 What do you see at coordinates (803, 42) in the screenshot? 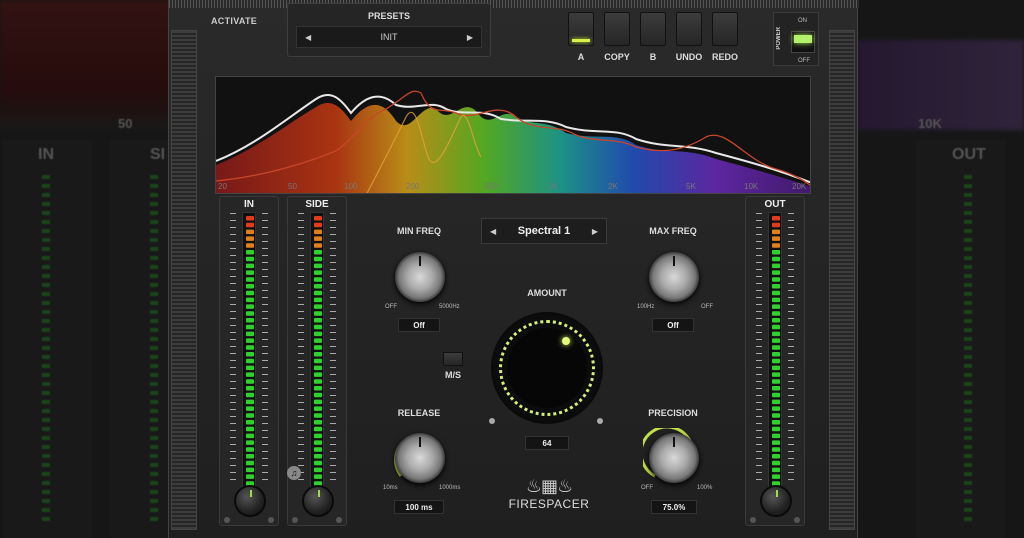
I see `power-toggle` at bounding box center [803, 42].